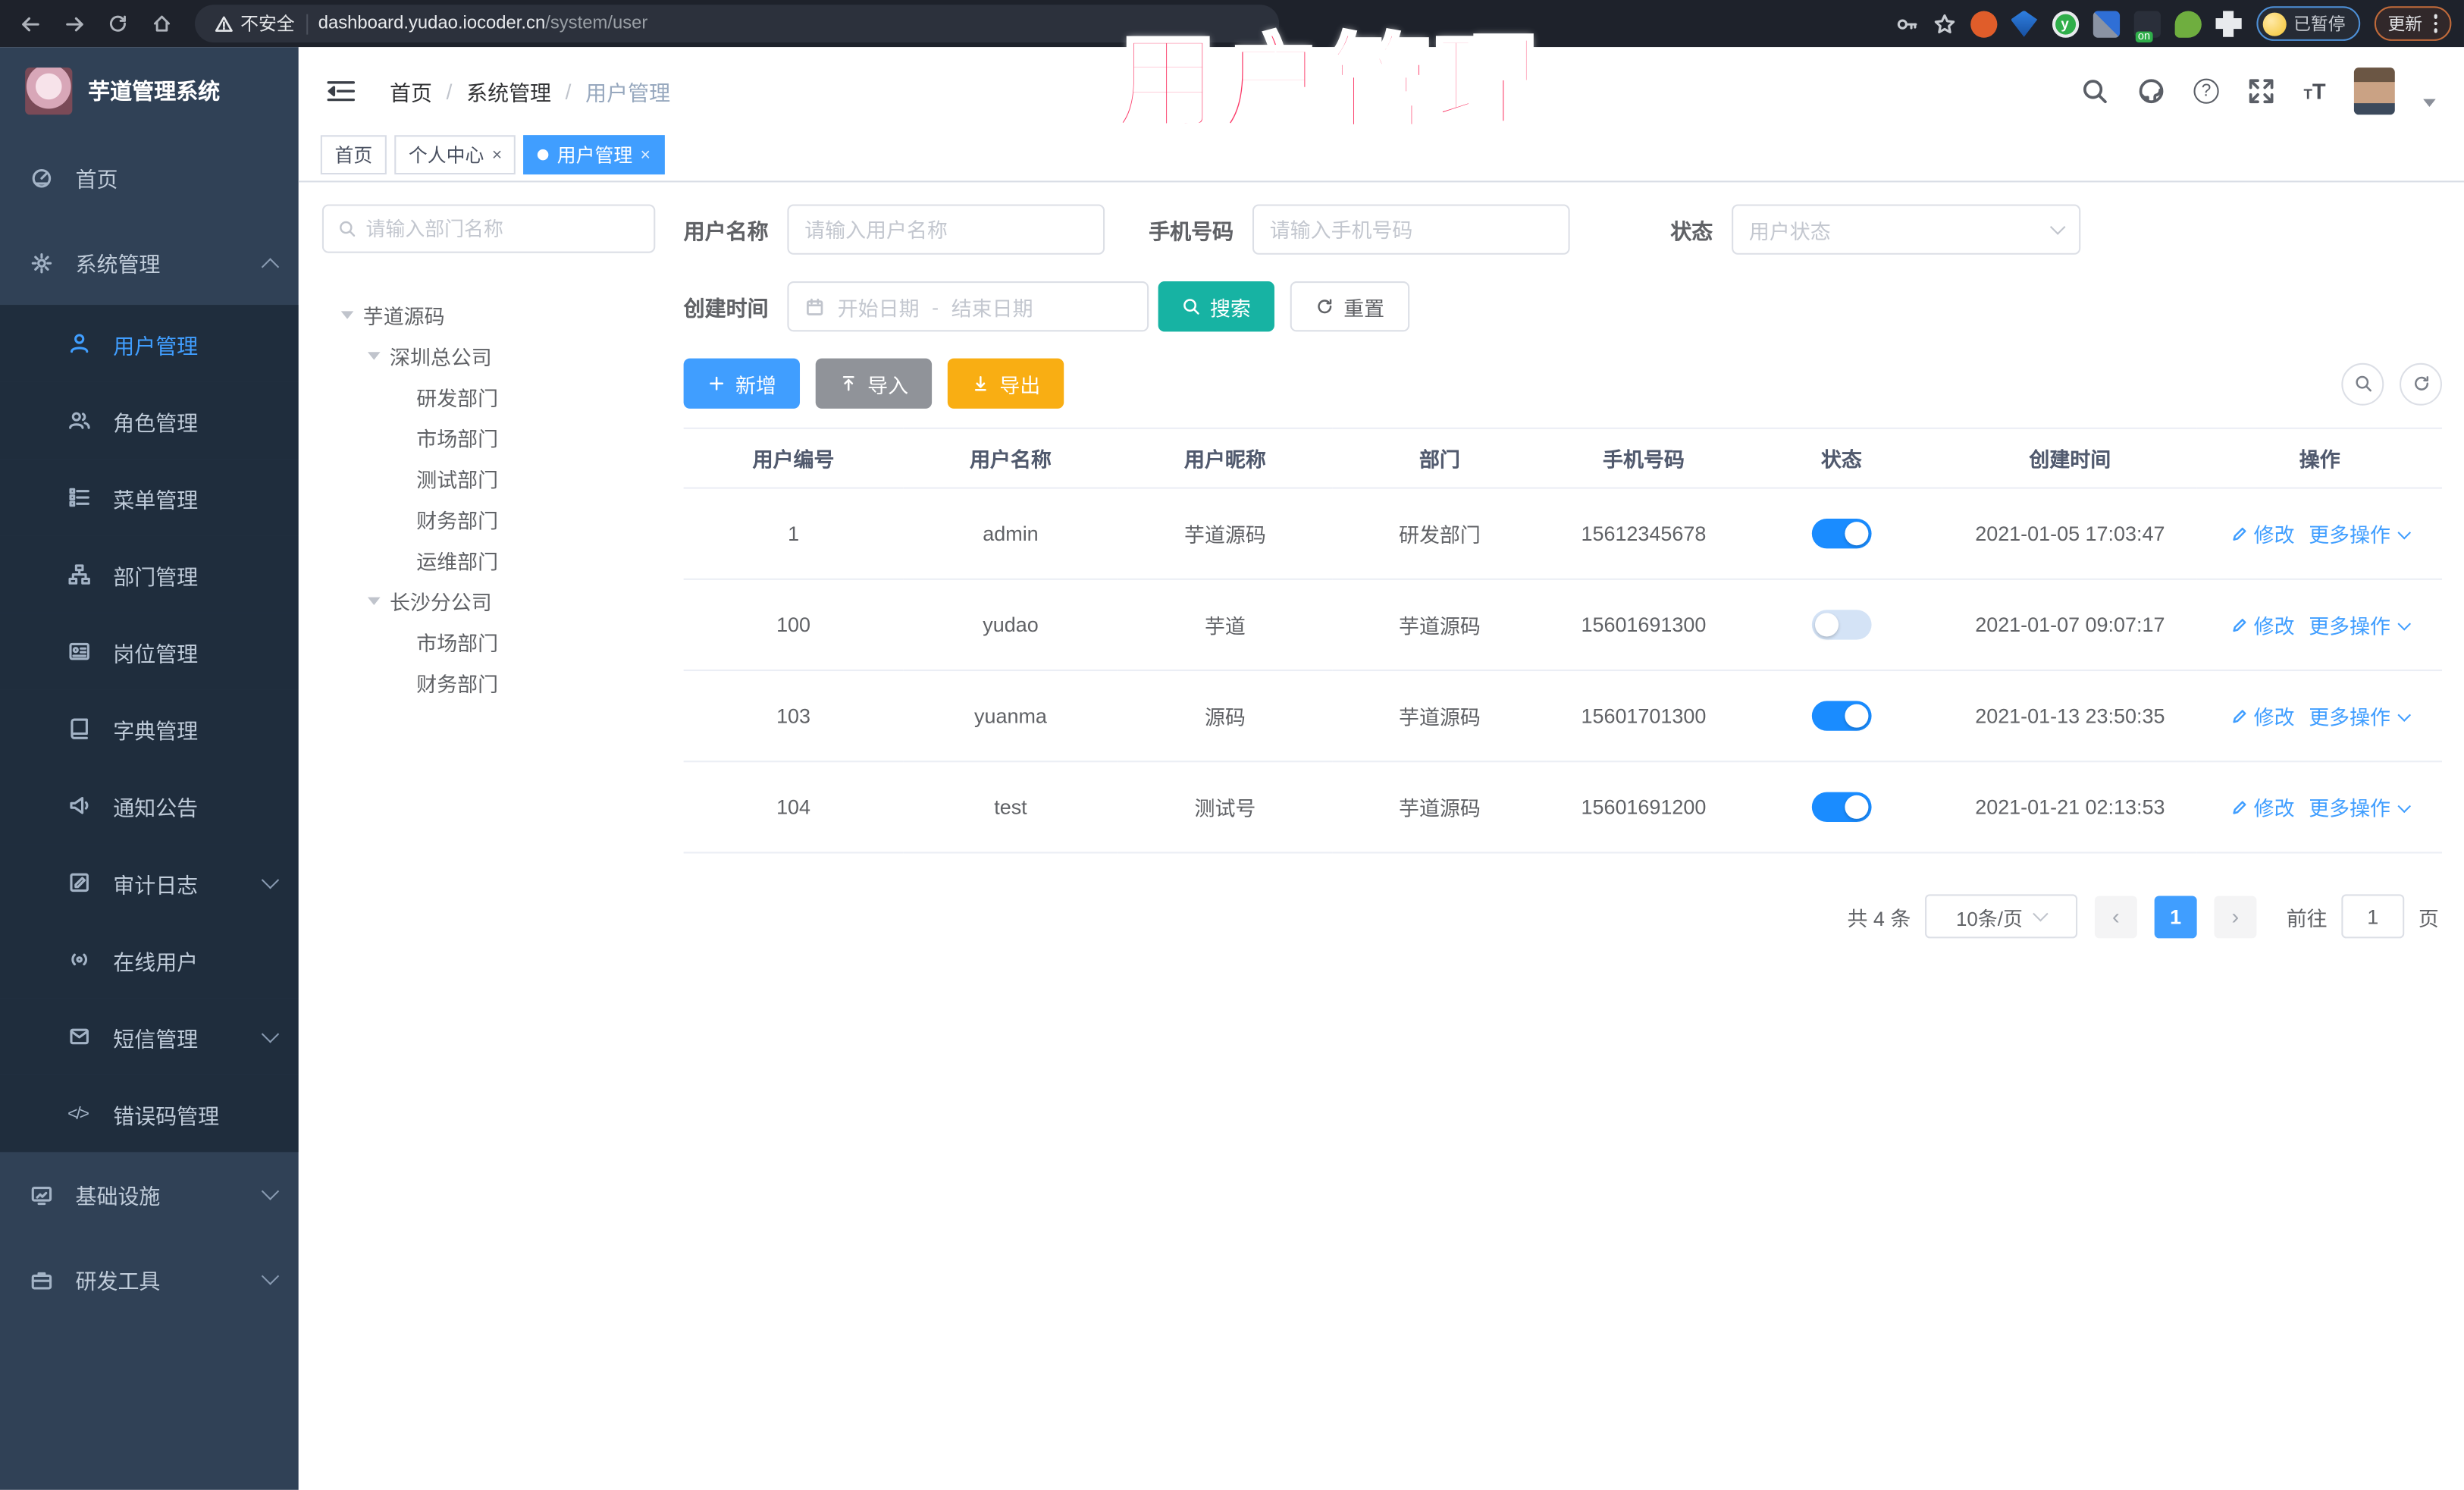 The height and width of the screenshot is (1490, 2464). I want to click on search-button: 搜索, so click(1216, 306).